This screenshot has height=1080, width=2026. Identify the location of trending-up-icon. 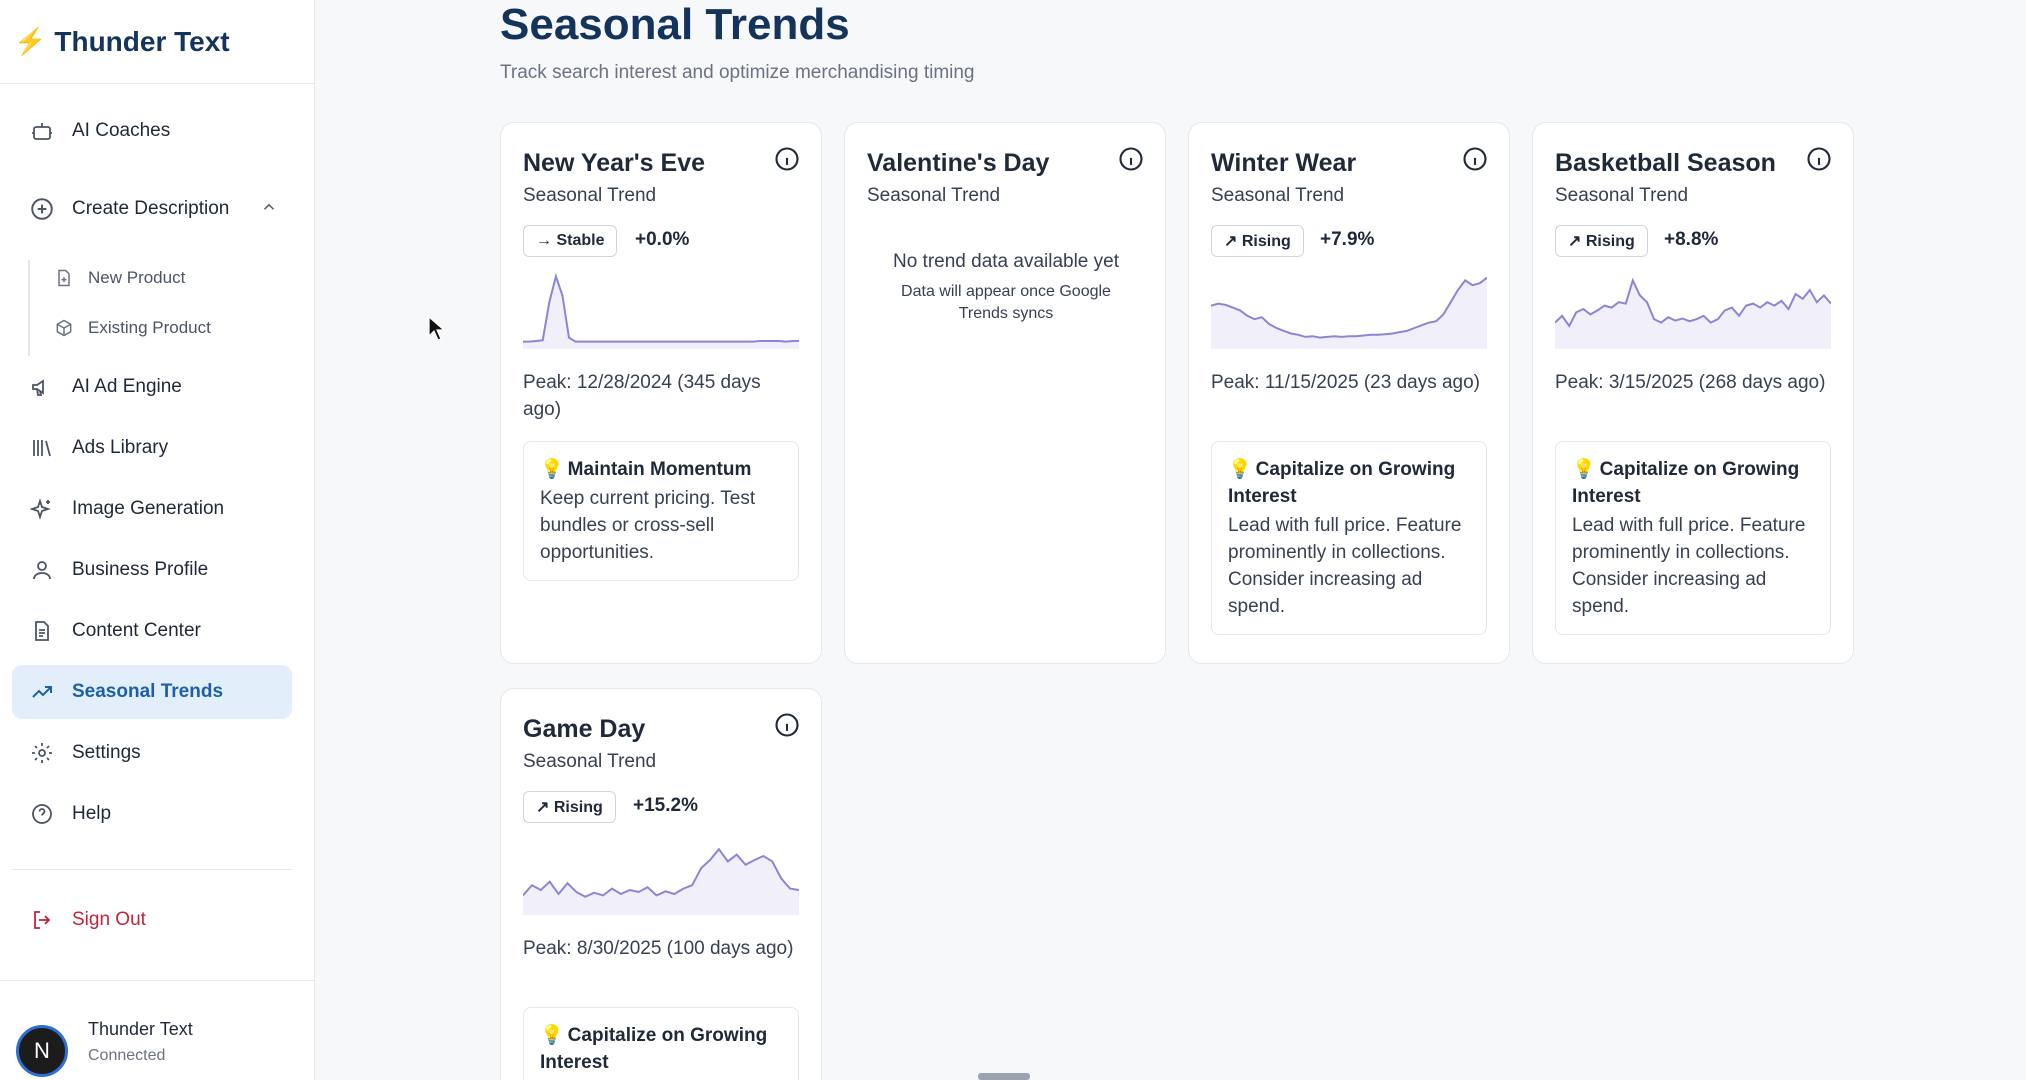
(42, 692).